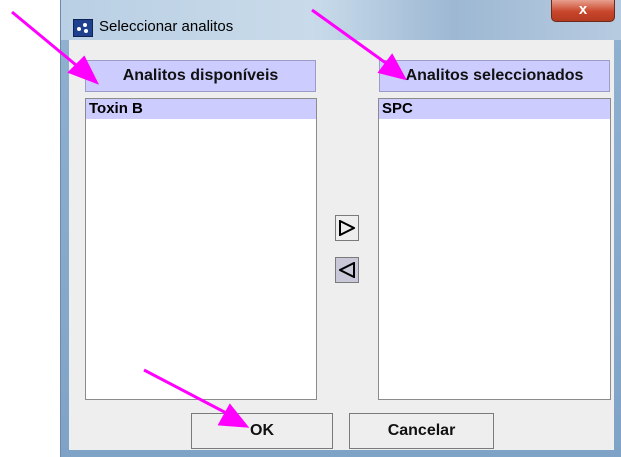 The height and width of the screenshot is (457, 621). What do you see at coordinates (494, 109) in the screenshot?
I see `list-item: SPC` at bounding box center [494, 109].